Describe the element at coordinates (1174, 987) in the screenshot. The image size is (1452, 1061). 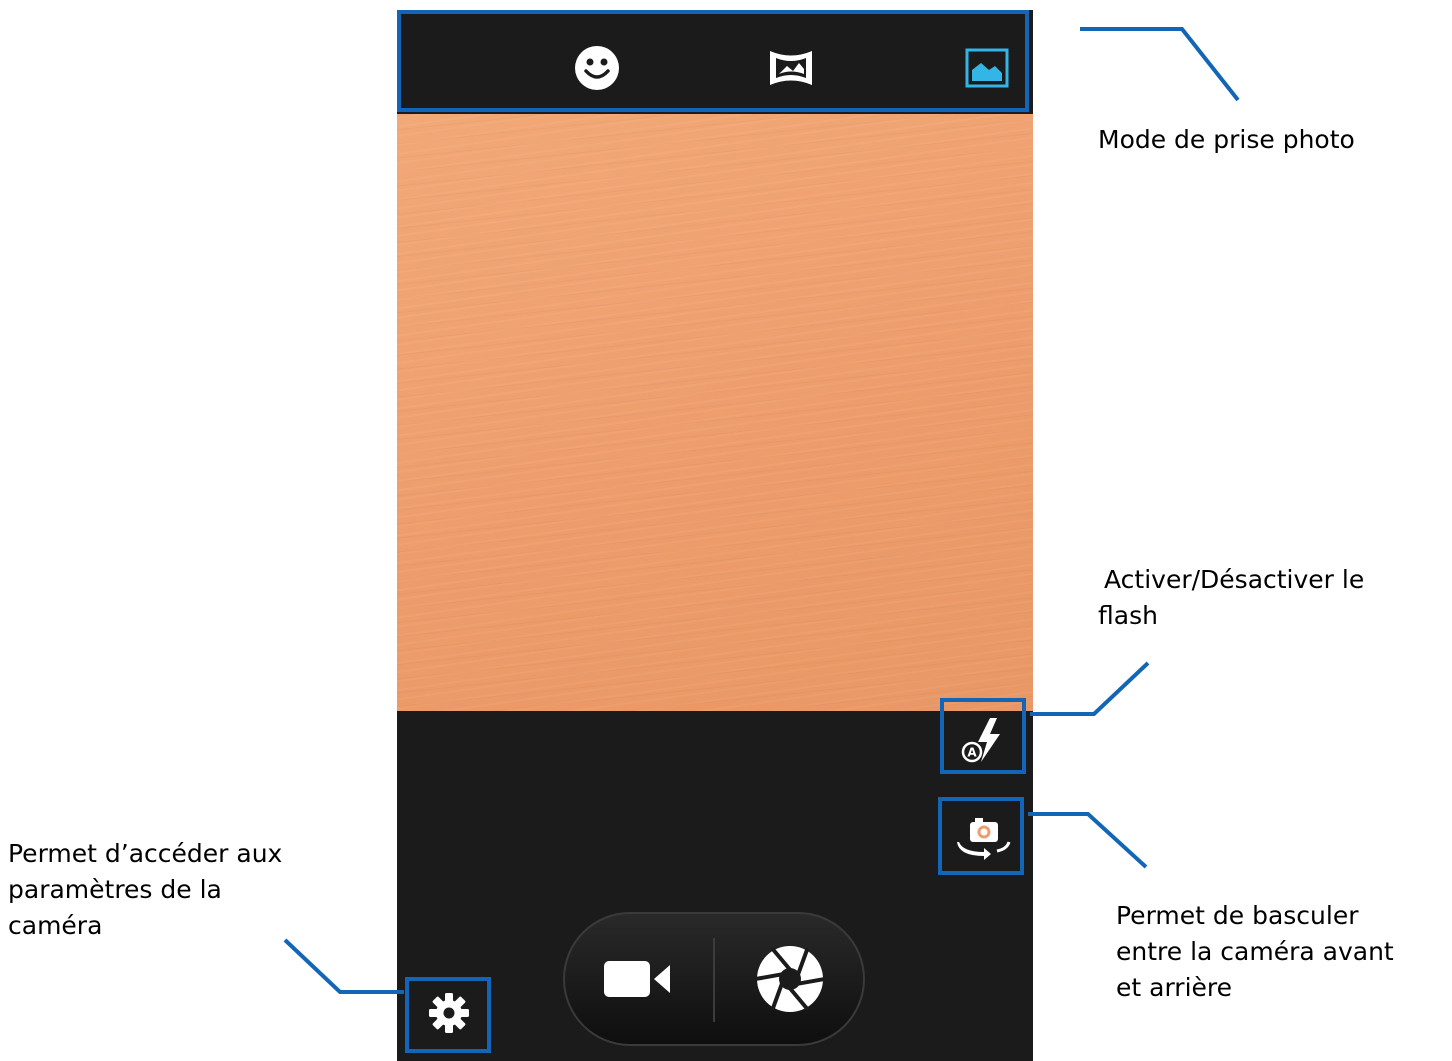
I see `annotation-switch-line3: et arrière` at that location.